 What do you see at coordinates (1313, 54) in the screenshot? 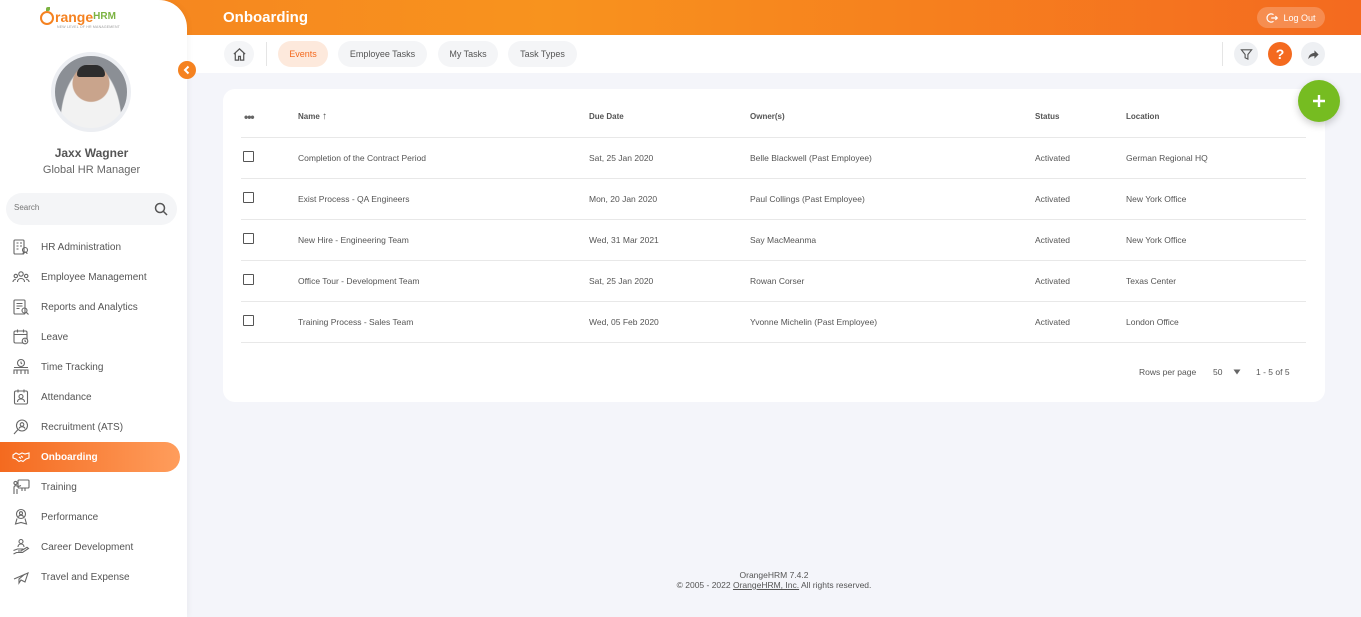
I see `share-button` at bounding box center [1313, 54].